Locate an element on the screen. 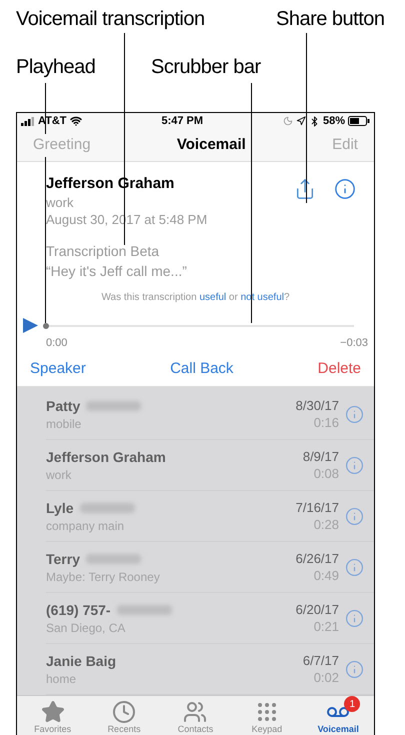 The height and width of the screenshot is (735, 405). phone-label: work is located at coordinates (60, 202).